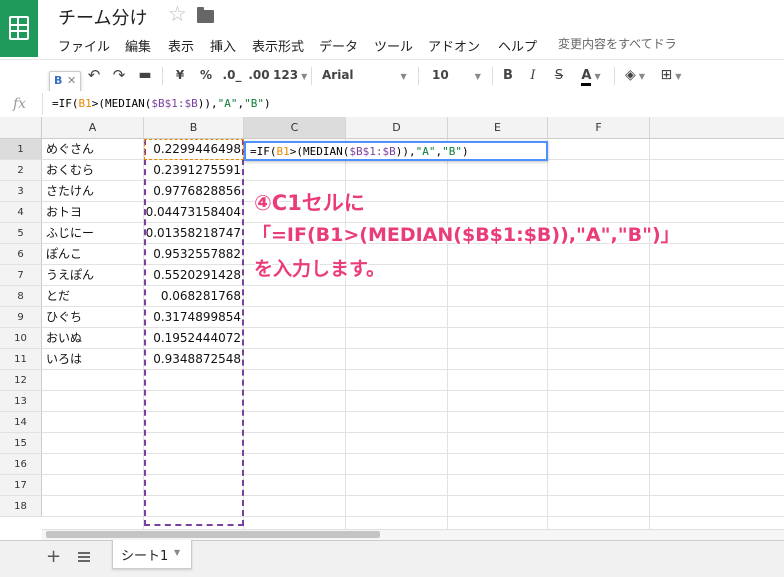 The width and height of the screenshot is (784, 577). Describe the element at coordinates (58, 80) in the screenshot. I see `name-box-cell: B` at that location.